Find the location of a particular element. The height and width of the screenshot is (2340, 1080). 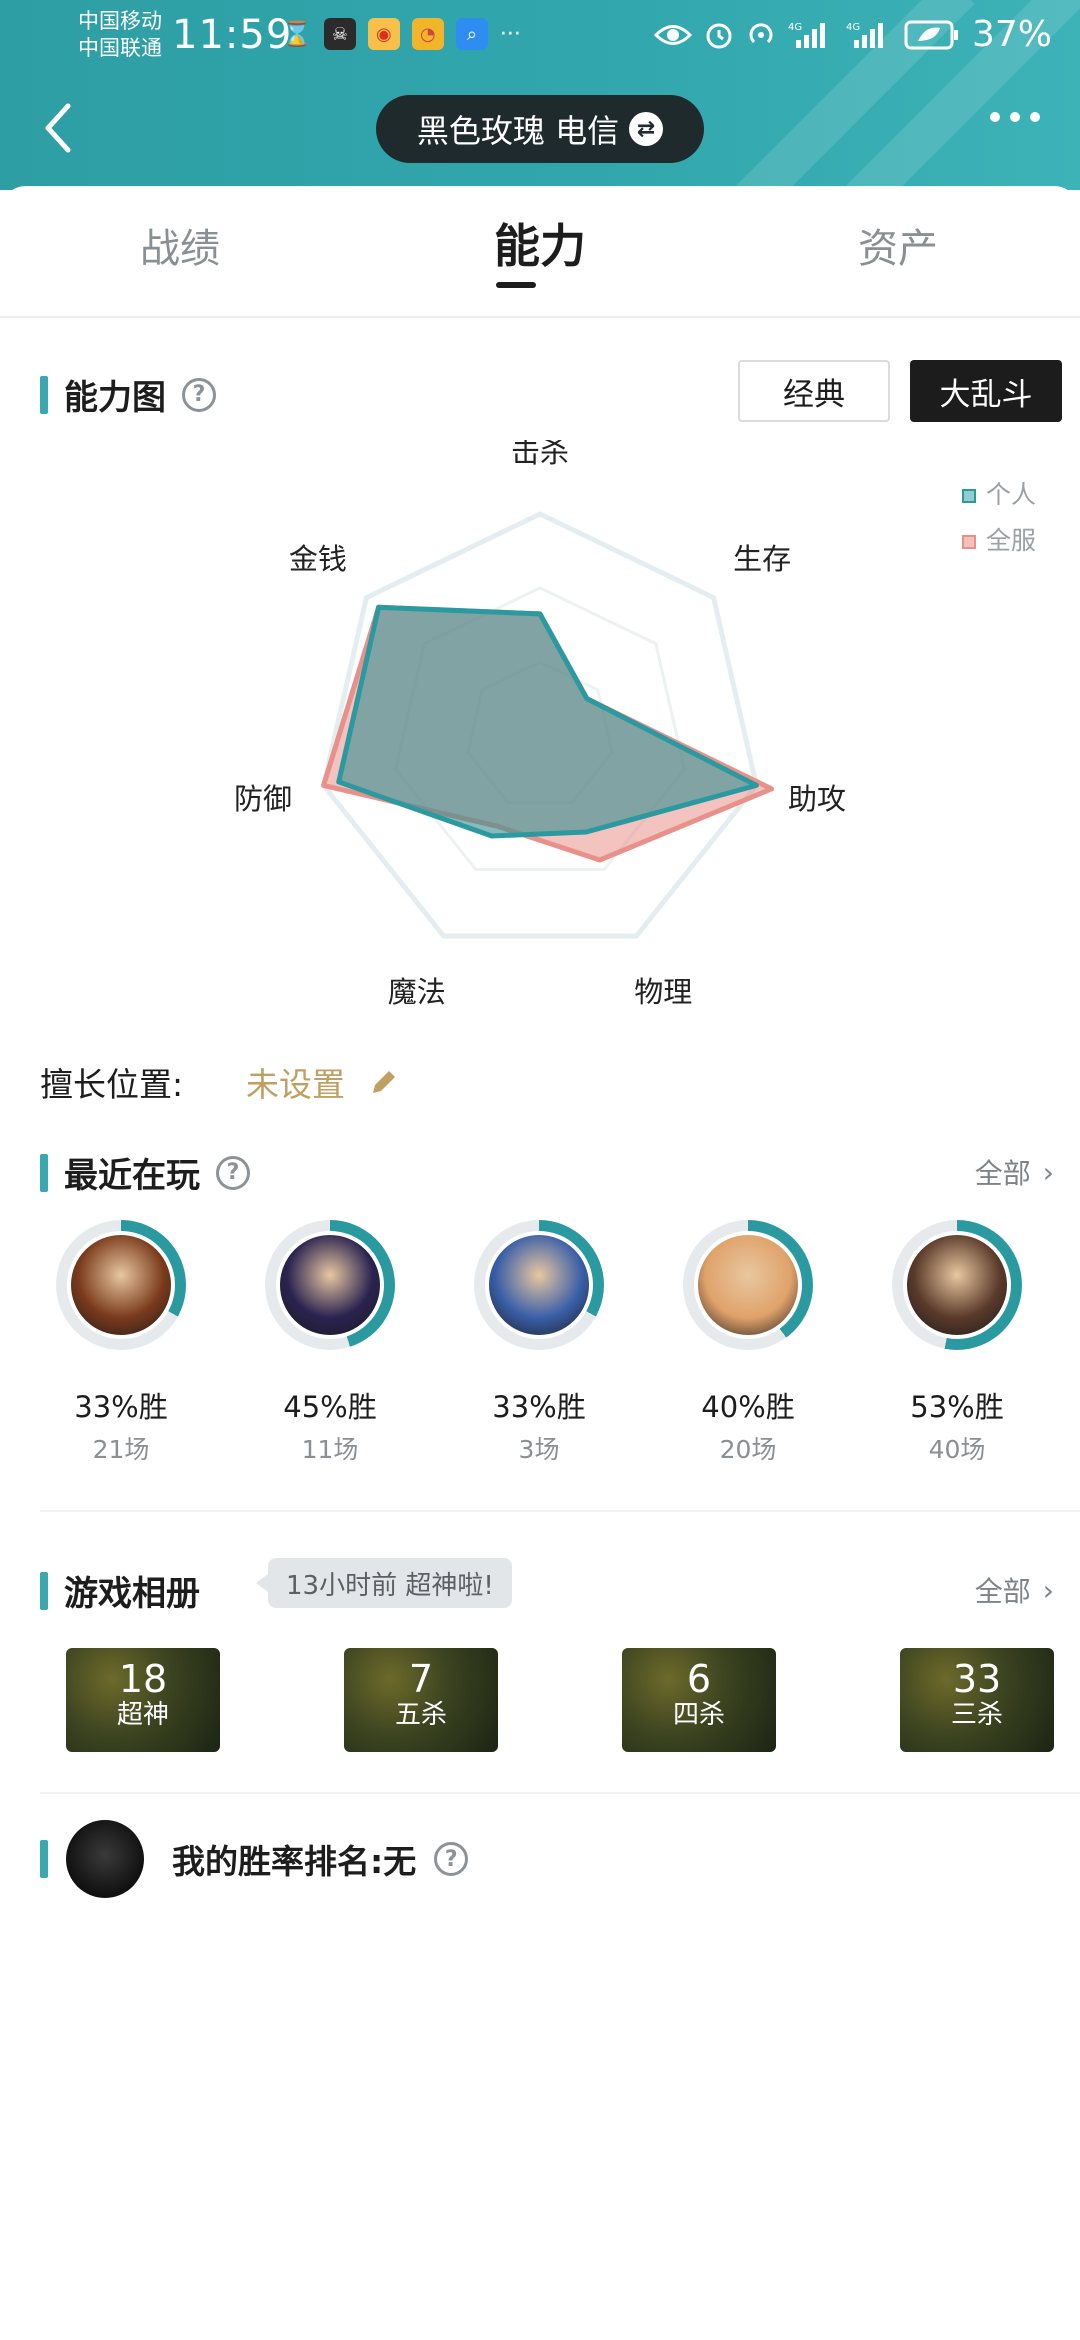

radar-axis-label: 击杀 is located at coordinates (540, 454).